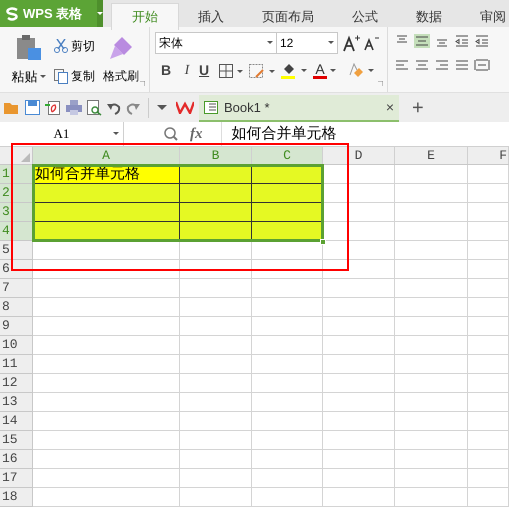 The height and width of the screenshot is (507, 509). Describe the element at coordinates (211, 107) in the screenshot. I see `spreadsheet-icon` at that location.